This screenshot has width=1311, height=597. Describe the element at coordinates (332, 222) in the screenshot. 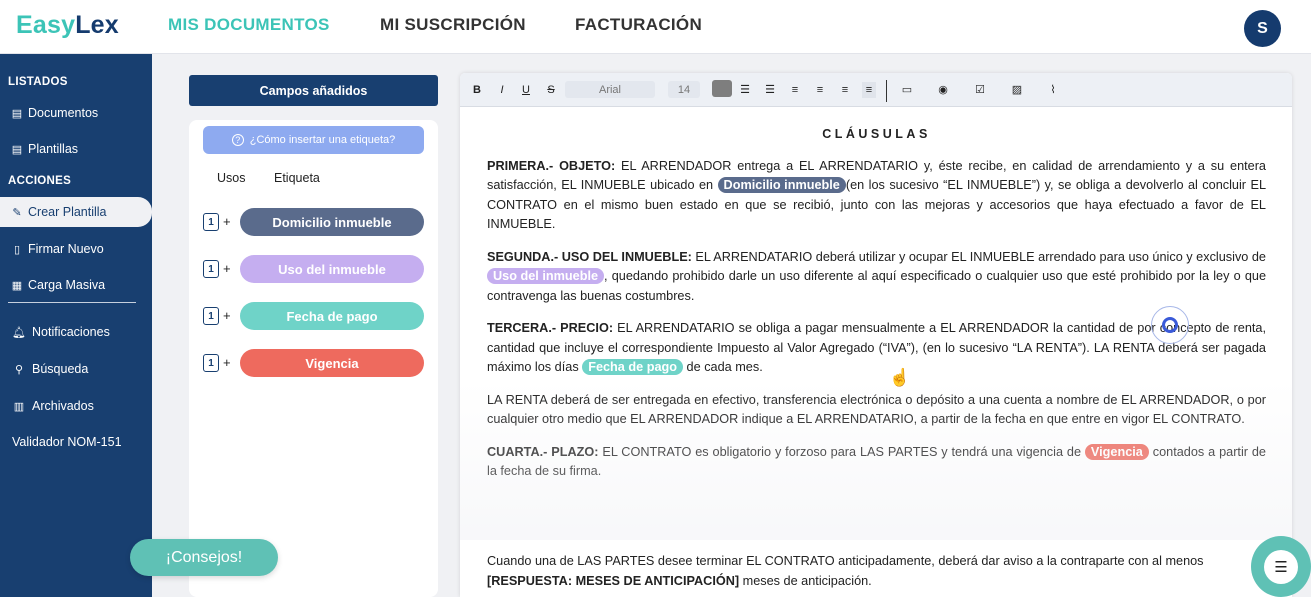

I see `tag-button-domicilio: Domicilio inmueble` at that location.